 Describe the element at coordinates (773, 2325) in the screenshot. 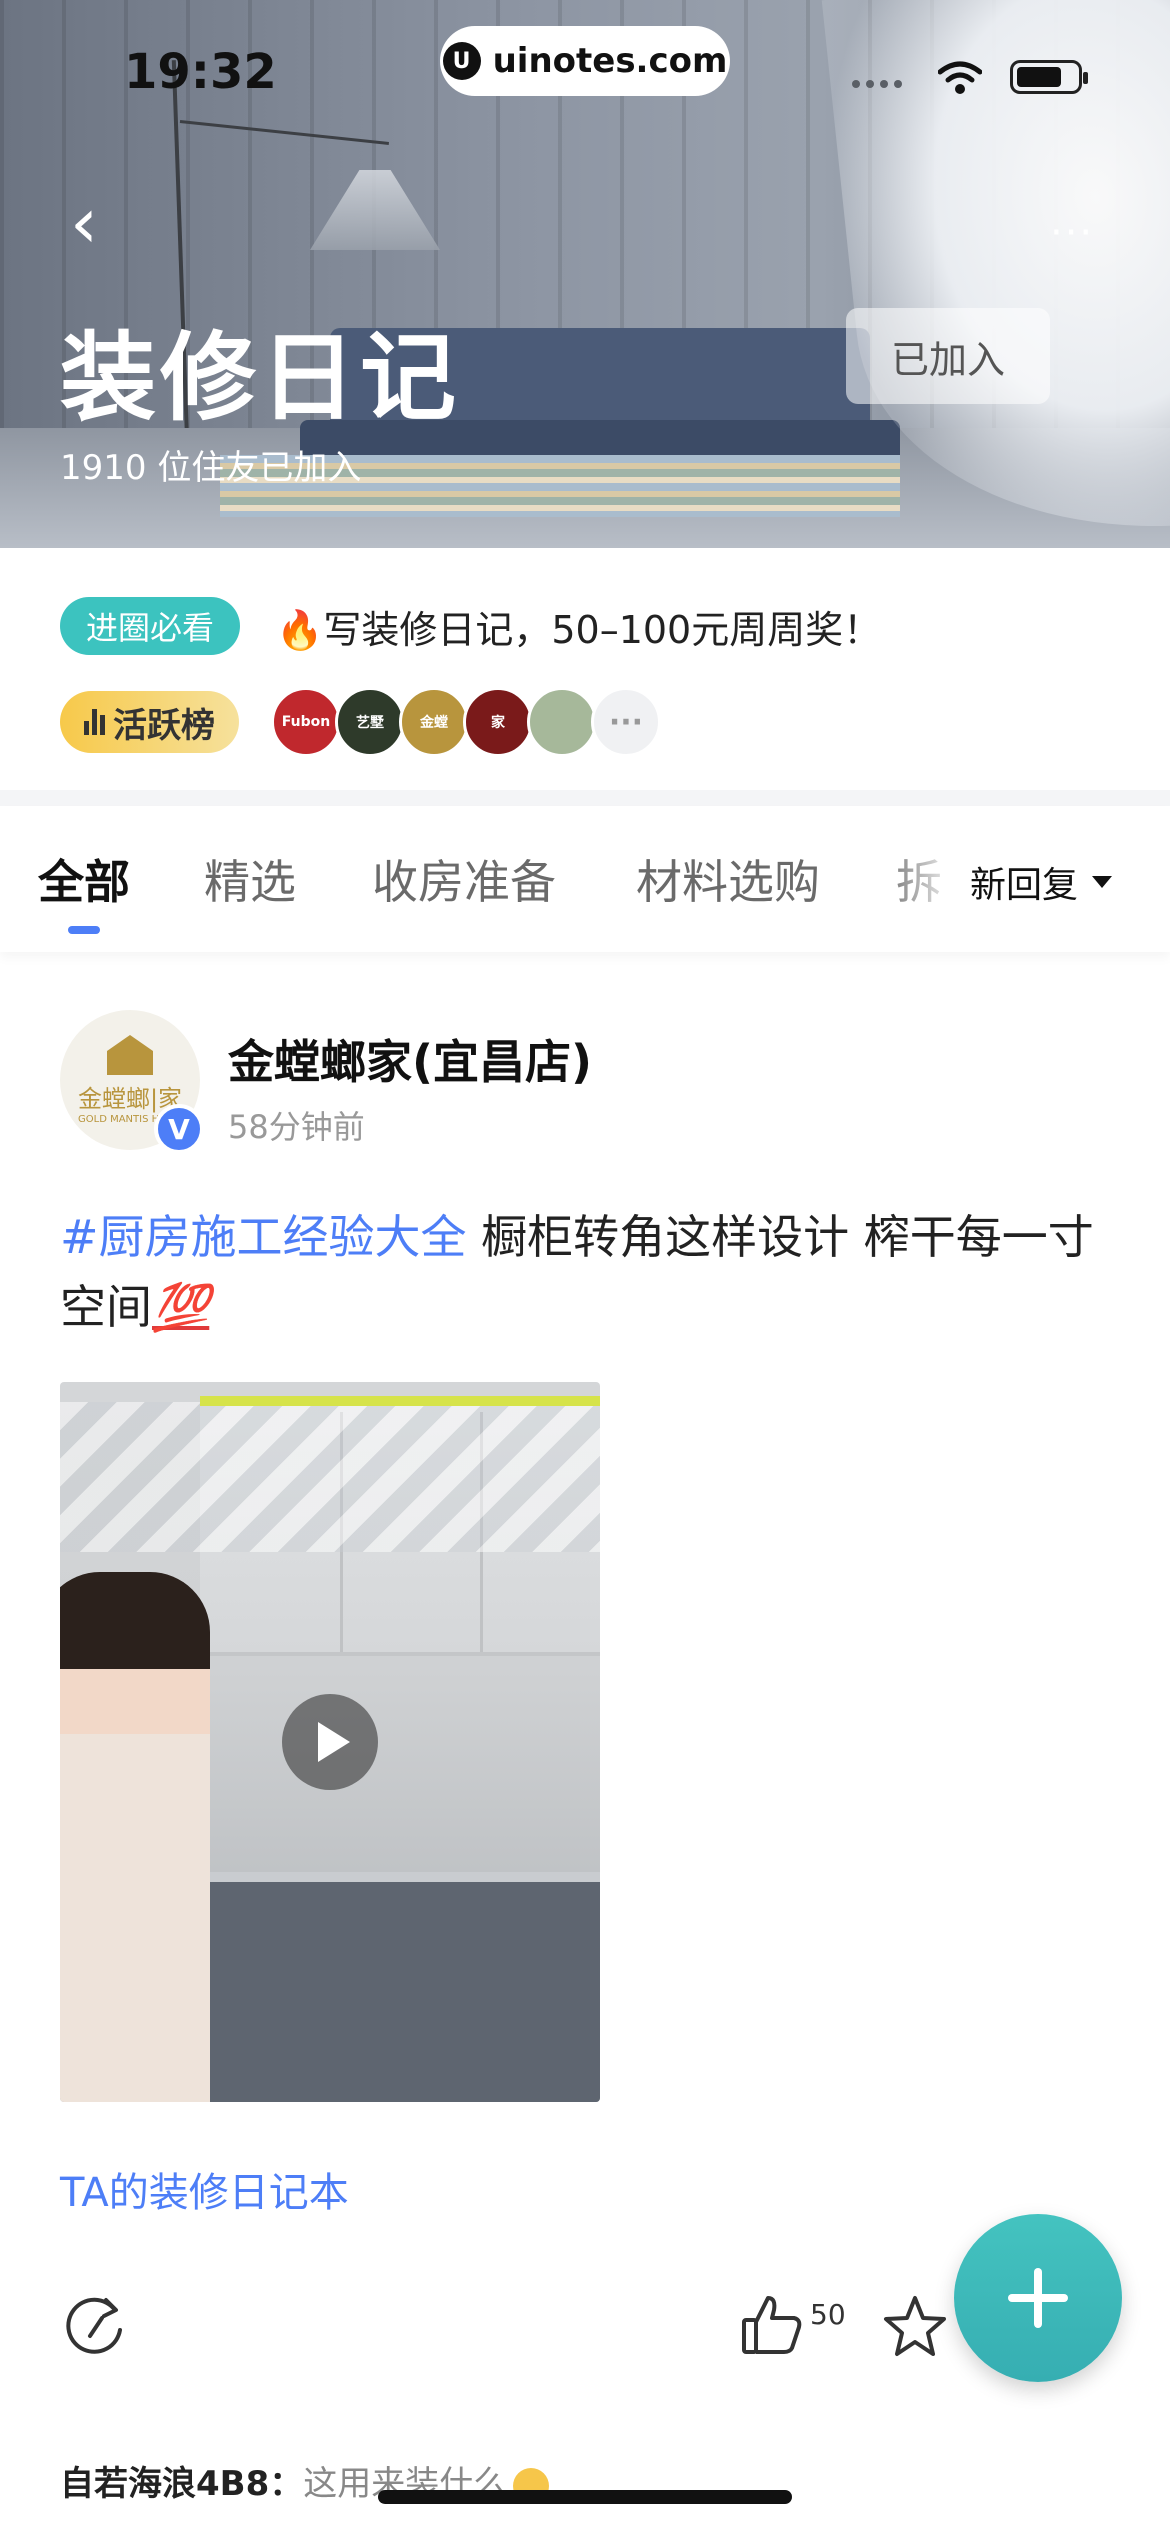

I see `thumbs-up-icon` at that location.